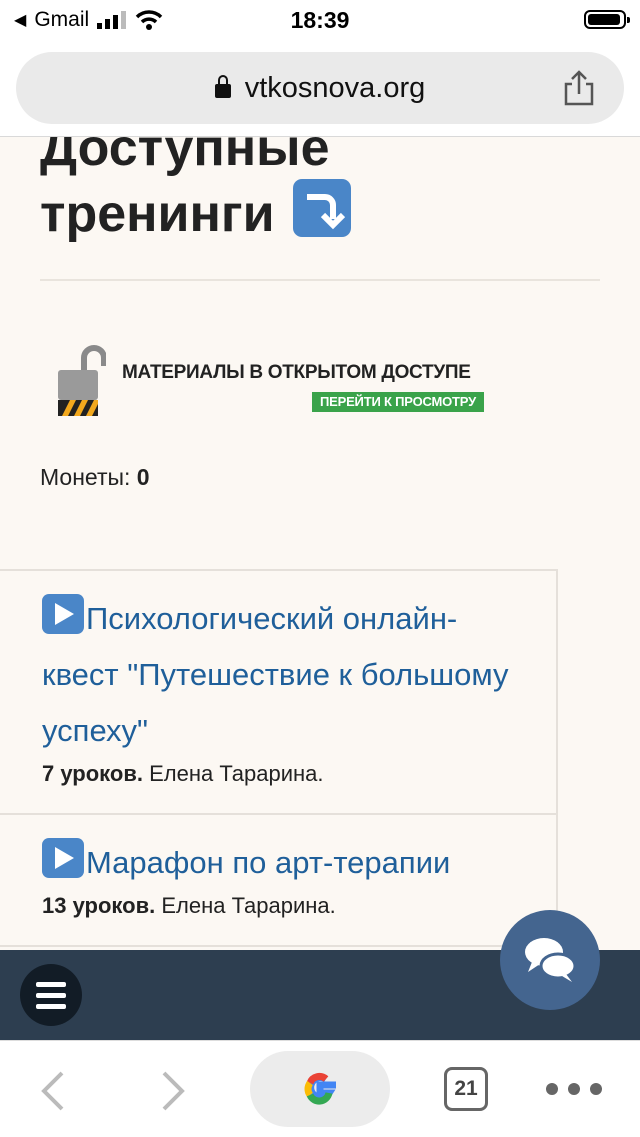  What do you see at coordinates (322, 208) in the screenshot?
I see `arrow-down-right-icon` at bounding box center [322, 208].